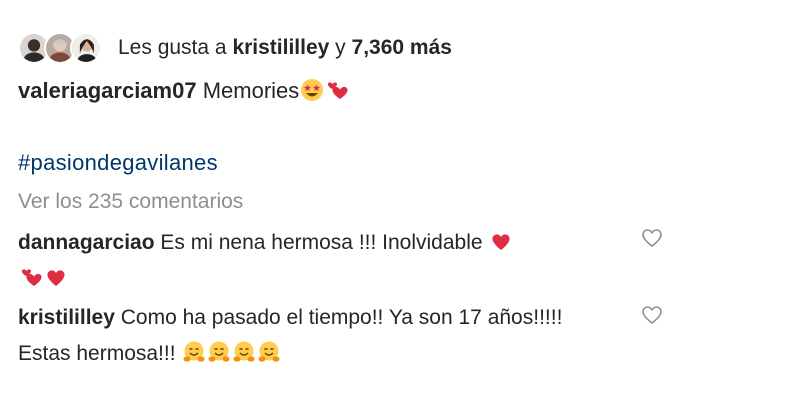 This screenshot has height=418, width=800. What do you see at coordinates (402, 47) in the screenshot?
I see `likes-count-link: 7,360 más` at bounding box center [402, 47].